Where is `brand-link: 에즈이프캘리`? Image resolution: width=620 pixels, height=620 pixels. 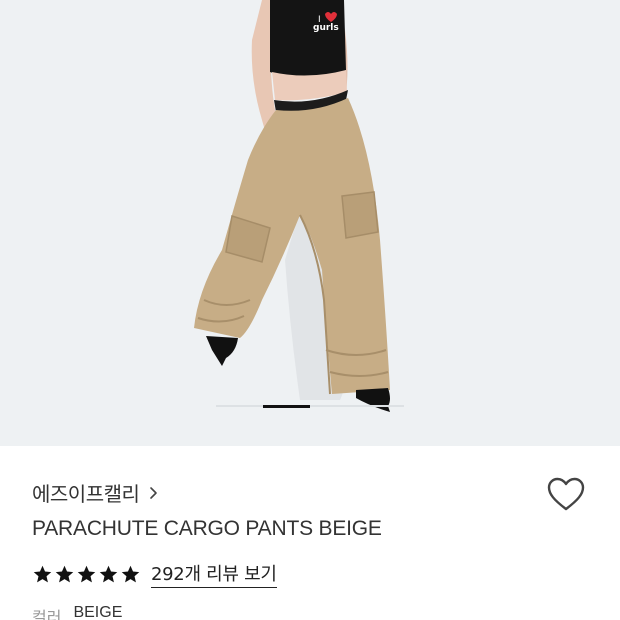 brand-link: 에즈이프캘리 is located at coordinates (96, 492).